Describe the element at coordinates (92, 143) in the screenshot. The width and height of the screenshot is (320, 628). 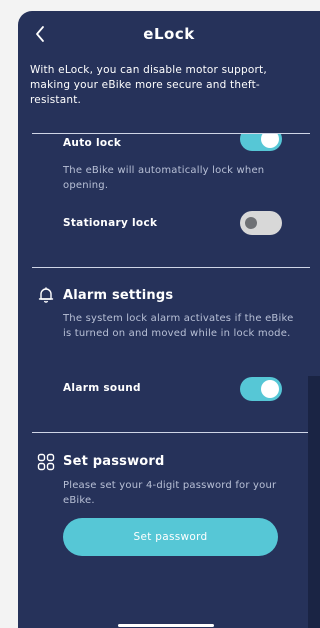
I see `auto-lock-label: Auto lock` at that location.